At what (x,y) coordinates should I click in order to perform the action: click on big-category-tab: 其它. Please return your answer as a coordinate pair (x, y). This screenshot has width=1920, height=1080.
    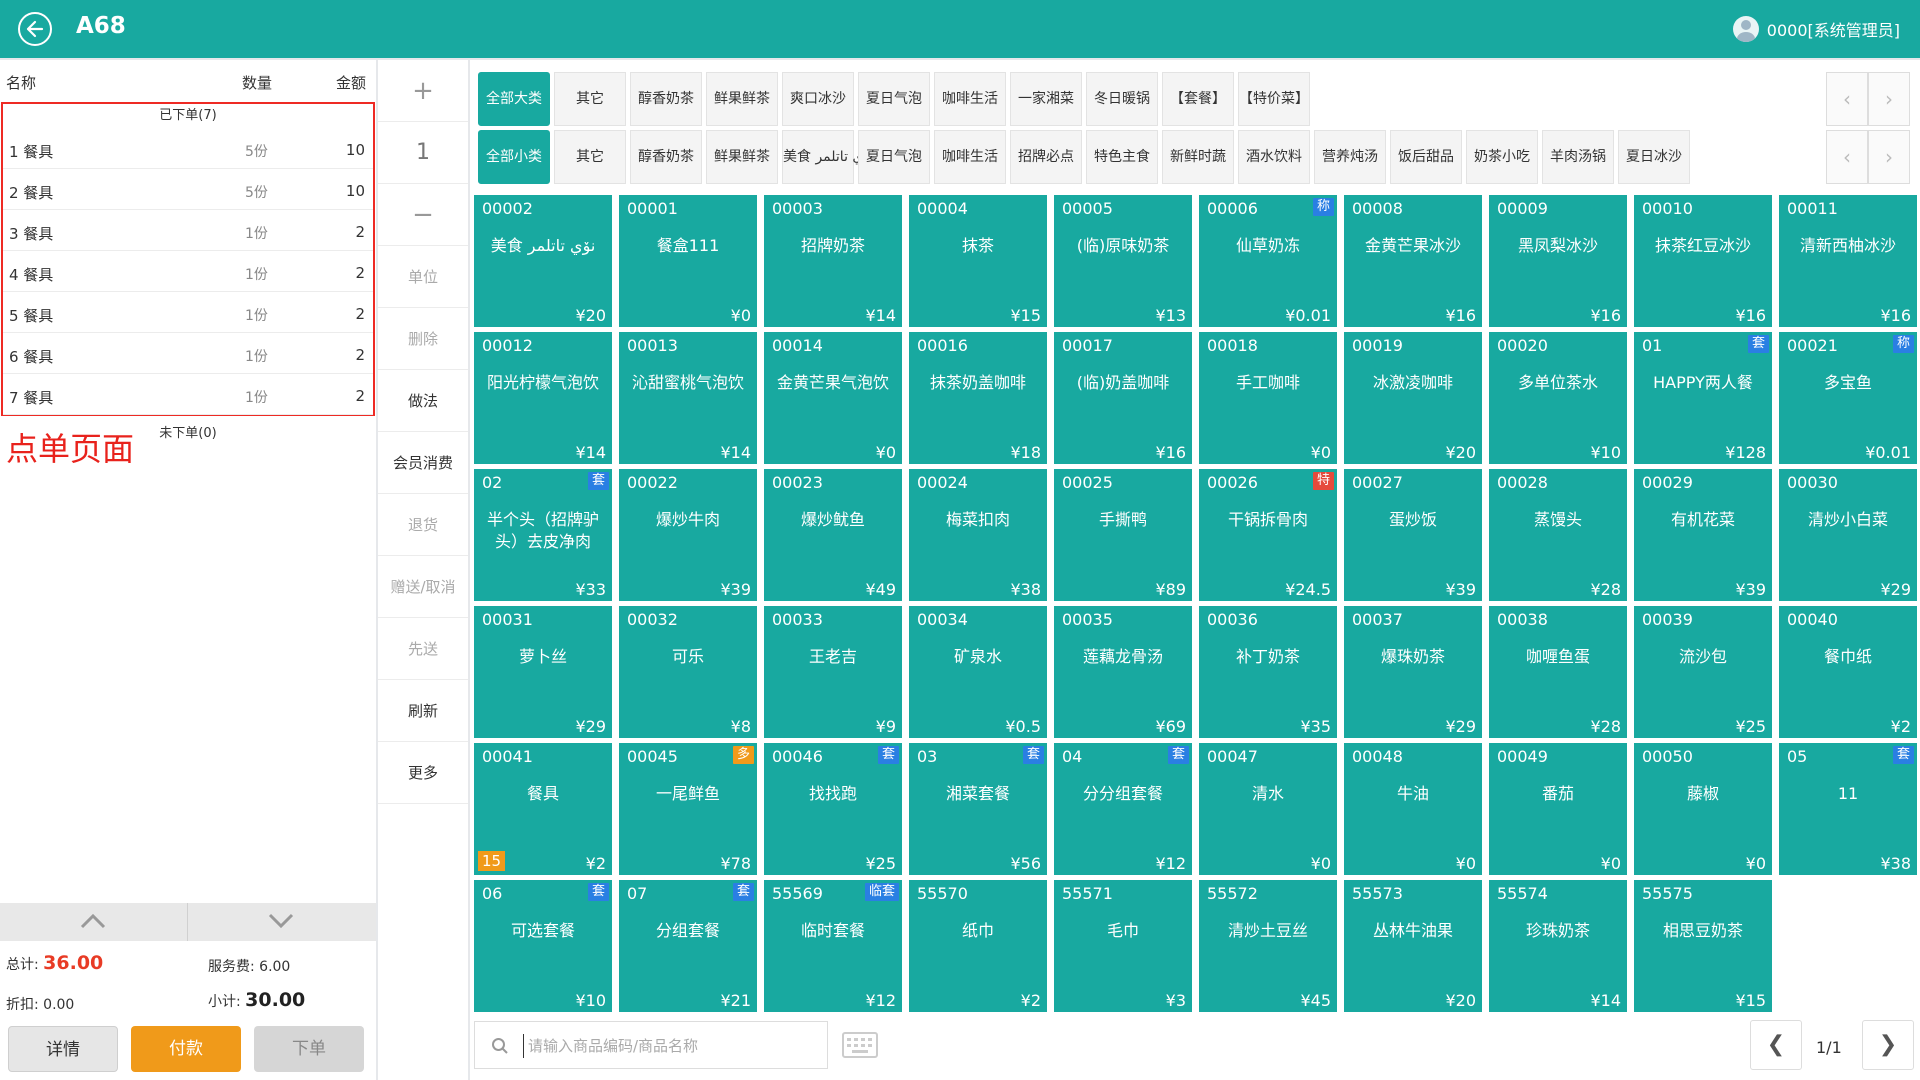
    Looking at the image, I should click on (590, 99).